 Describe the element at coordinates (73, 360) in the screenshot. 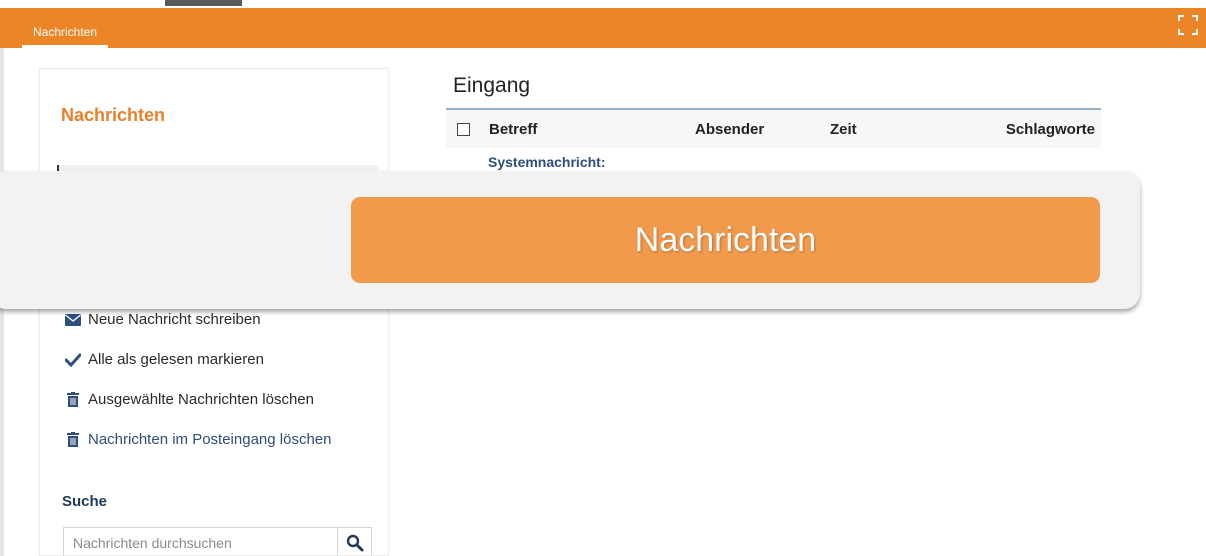

I see `checkmark-icon` at that location.